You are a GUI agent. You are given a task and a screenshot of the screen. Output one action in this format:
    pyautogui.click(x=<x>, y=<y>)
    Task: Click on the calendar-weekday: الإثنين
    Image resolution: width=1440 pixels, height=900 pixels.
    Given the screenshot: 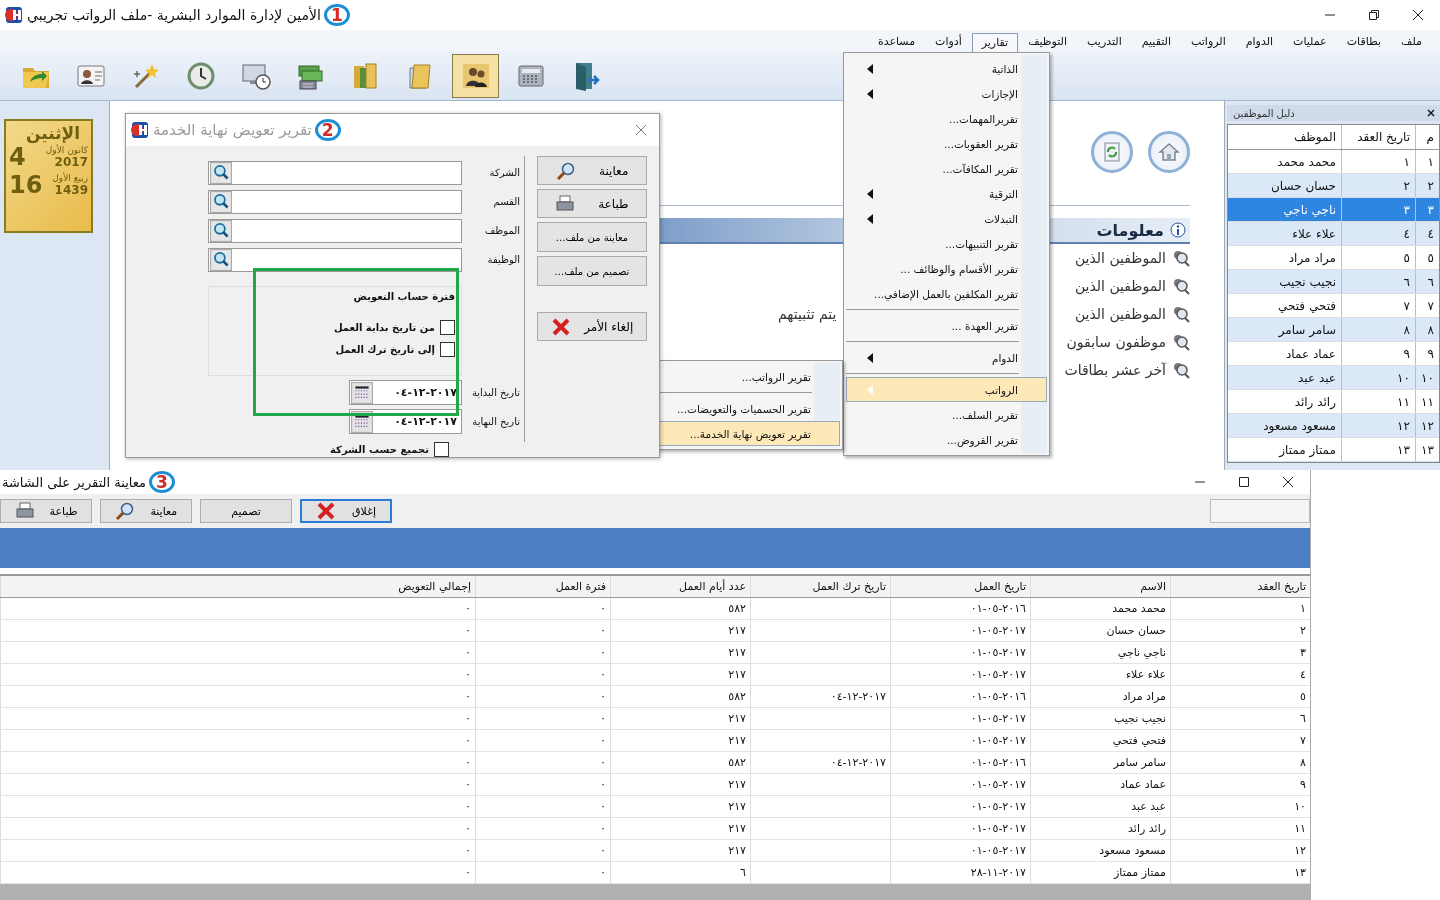 What is the action you would take?
    pyautogui.click(x=52, y=133)
    